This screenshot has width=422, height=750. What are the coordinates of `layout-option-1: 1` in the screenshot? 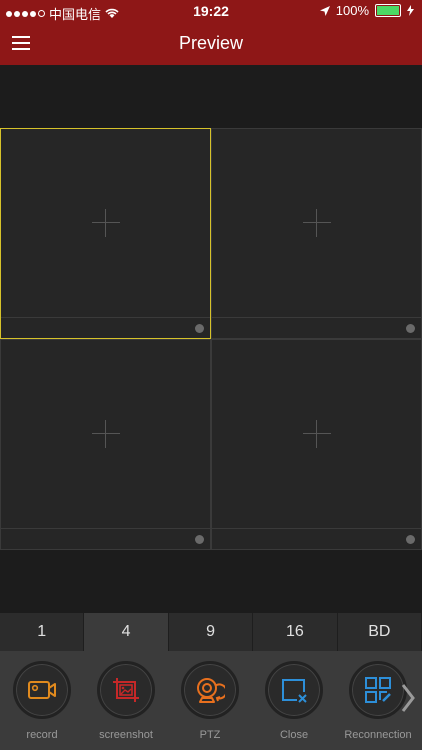 It's located at (42, 632).